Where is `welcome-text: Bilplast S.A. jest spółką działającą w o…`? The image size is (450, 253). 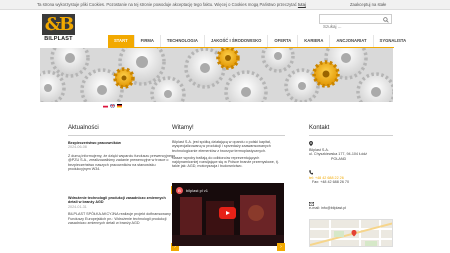
welcome-text: Bilplast S.A. jest spółką działającą w o… is located at coordinates (227, 156).